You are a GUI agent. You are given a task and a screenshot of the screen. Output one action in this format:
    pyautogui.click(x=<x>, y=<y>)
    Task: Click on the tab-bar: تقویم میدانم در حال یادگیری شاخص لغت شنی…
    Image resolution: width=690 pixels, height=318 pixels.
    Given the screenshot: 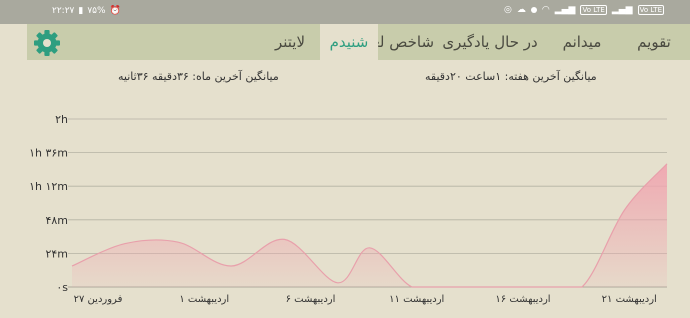 What is the action you would take?
    pyautogui.click(x=358, y=42)
    